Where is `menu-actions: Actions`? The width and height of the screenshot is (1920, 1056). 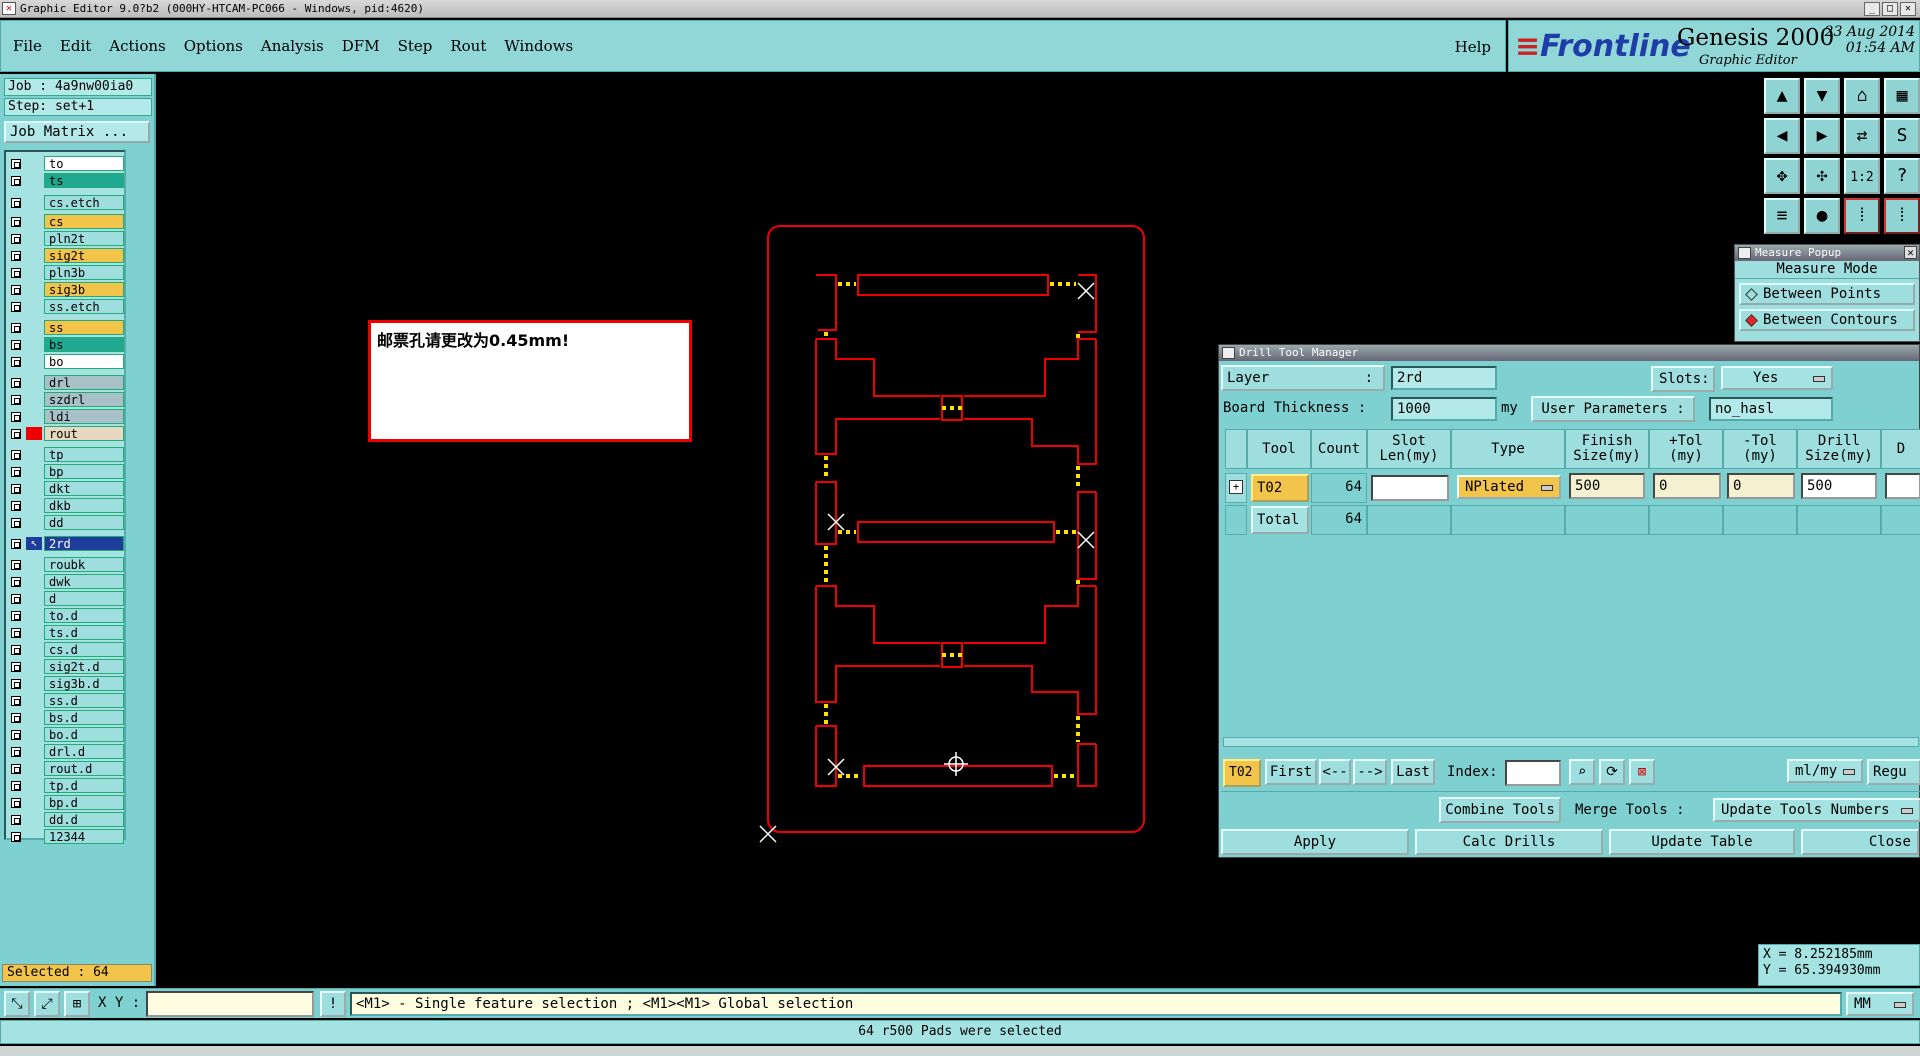 menu-actions: Actions is located at coordinates (137, 46).